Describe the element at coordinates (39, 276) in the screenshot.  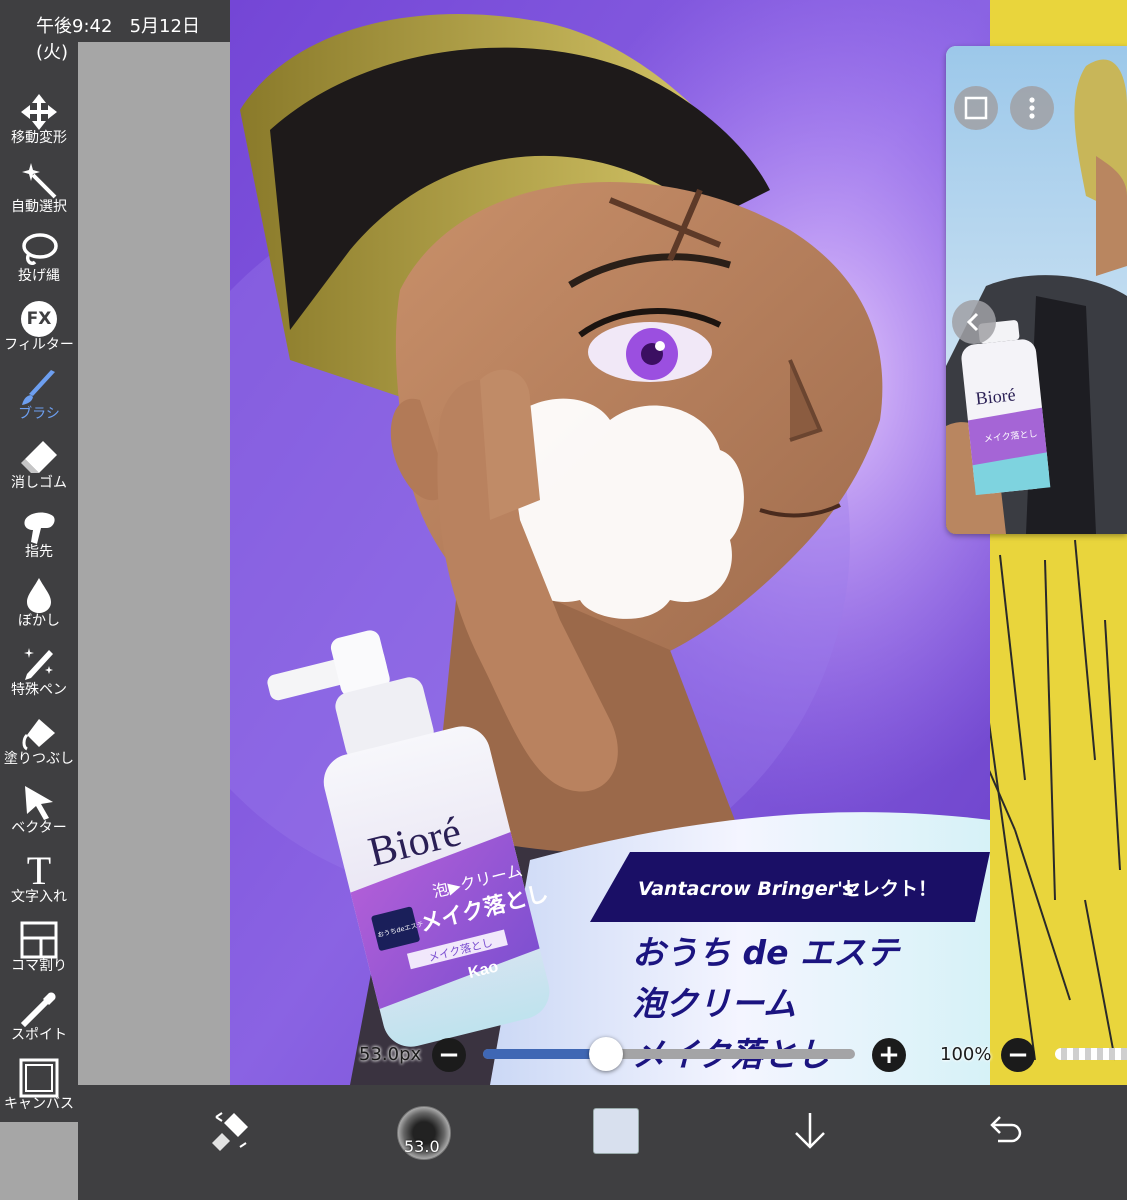
I see `tool-label: 投げ縄` at that location.